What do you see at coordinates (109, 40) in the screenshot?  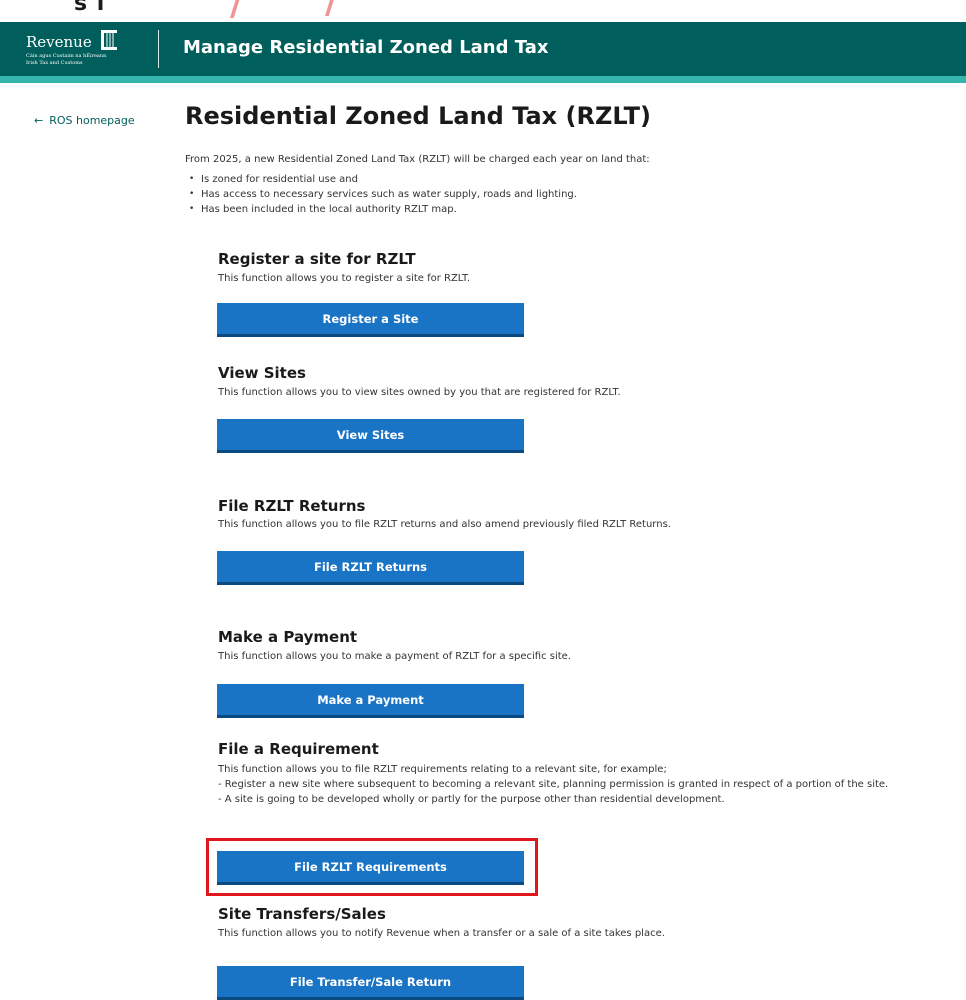 I see `harp-icon` at bounding box center [109, 40].